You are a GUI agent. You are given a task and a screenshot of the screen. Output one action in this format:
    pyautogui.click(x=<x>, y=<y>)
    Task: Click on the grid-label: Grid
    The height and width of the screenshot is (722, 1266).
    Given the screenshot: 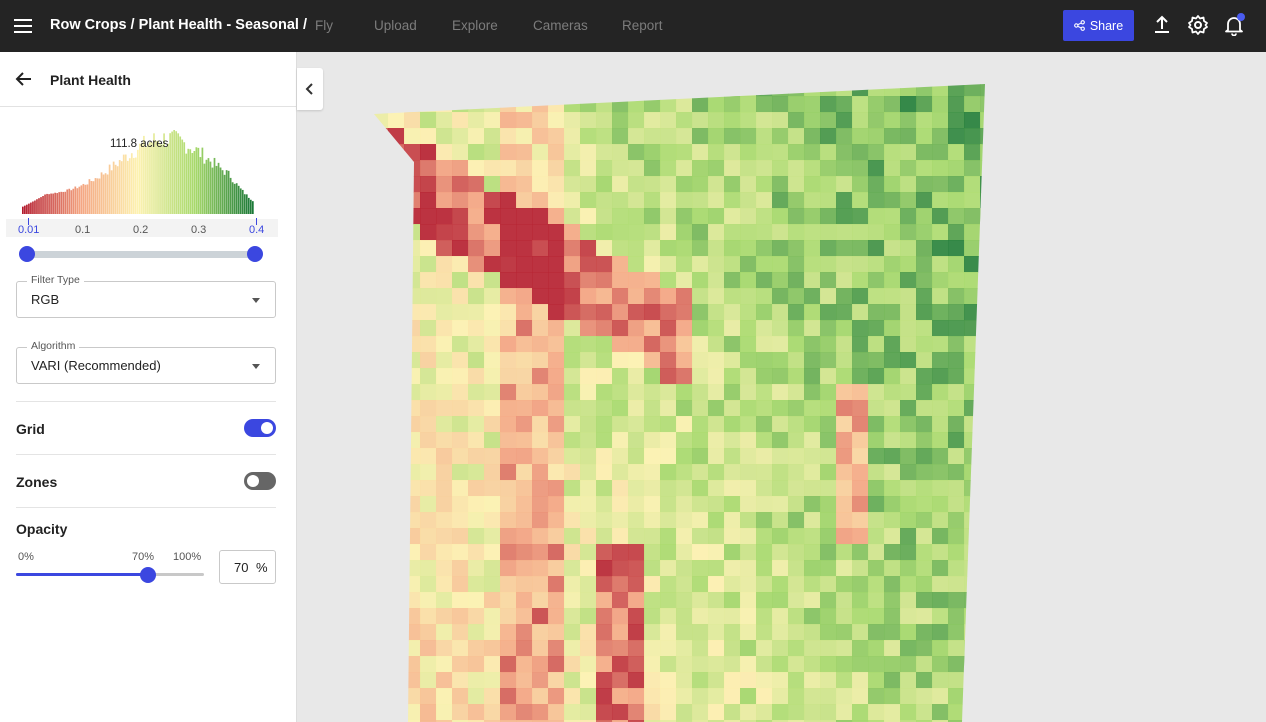 What is the action you would take?
    pyautogui.click(x=30, y=429)
    